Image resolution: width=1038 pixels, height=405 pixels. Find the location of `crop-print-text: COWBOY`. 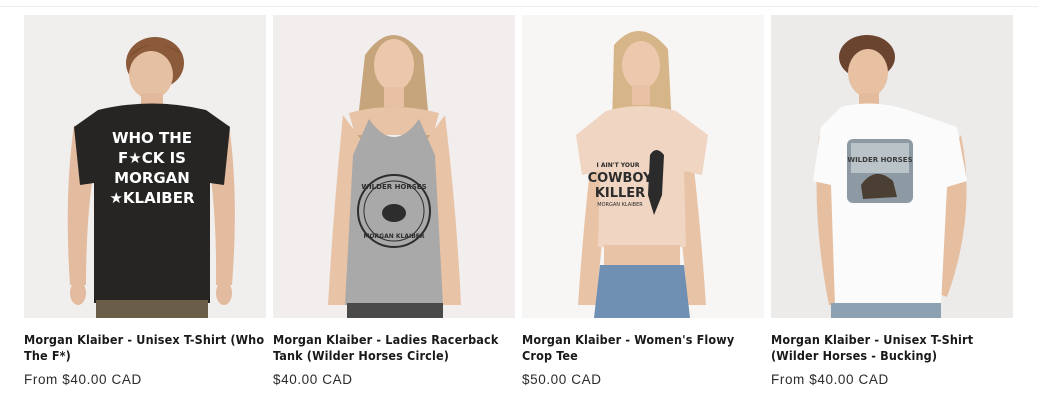

crop-print-text: COWBOY is located at coordinates (620, 178).